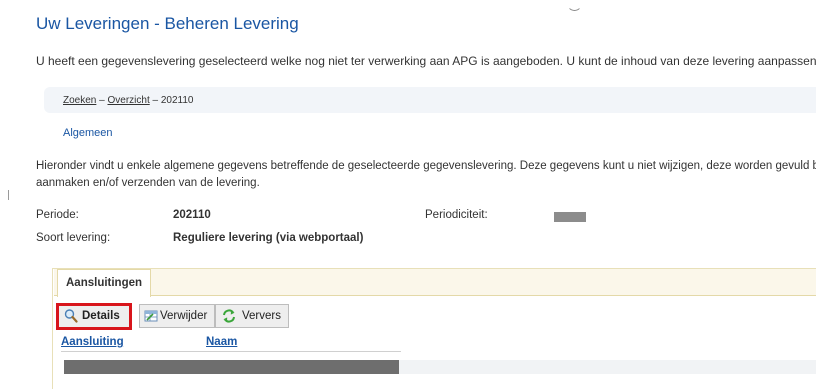 Image resolution: width=816 pixels, height=389 pixels. I want to click on breadcrumb-bar: Zoeken – Overzicht – 202110, so click(430, 100).